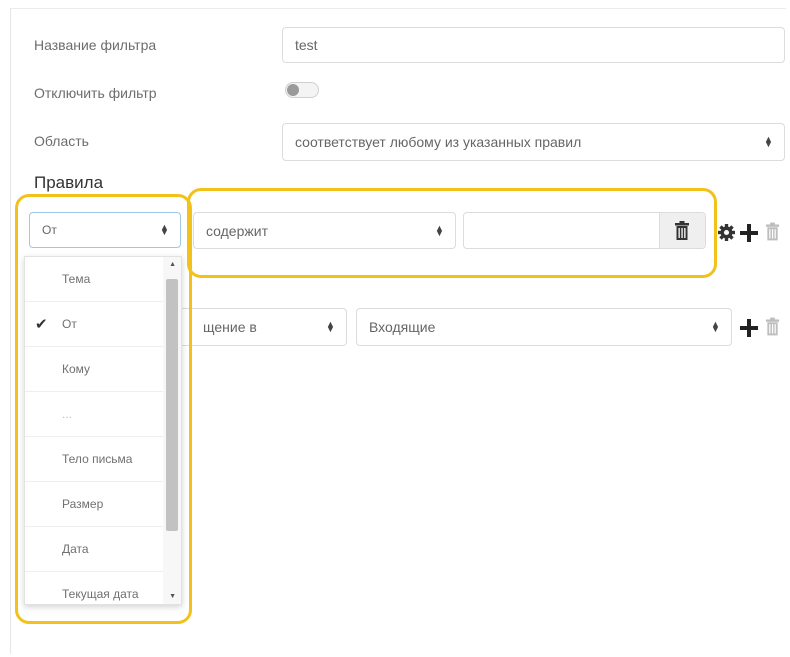 The image size is (790, 657). Describe the element at coordinates (94, 504) in the screenshot. I see `dropdown-option: Размер` at that location.